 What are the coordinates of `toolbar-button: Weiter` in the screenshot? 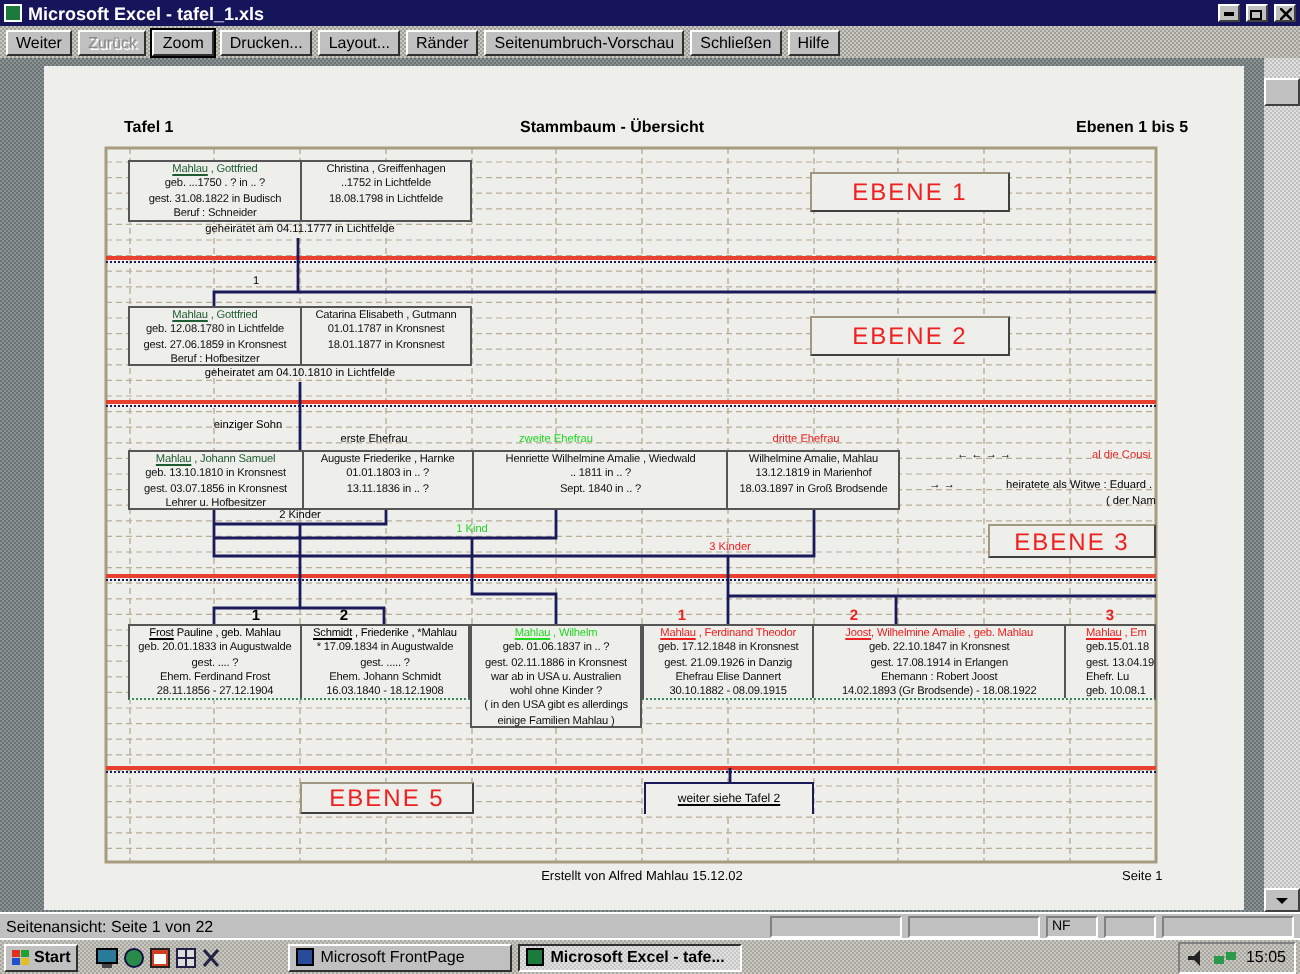 It's located at (39, 42).